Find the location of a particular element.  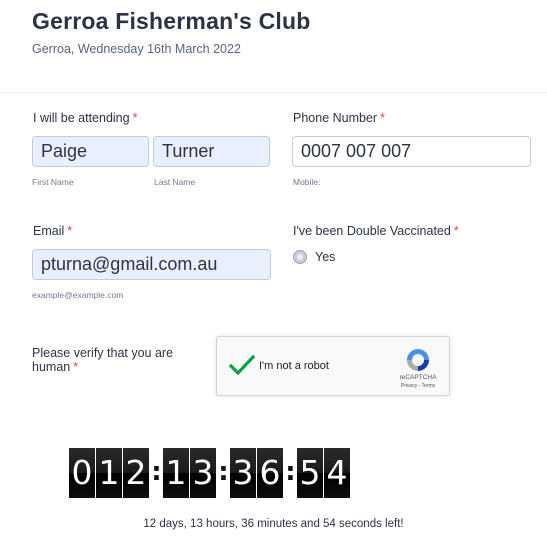

recaptcha-checkbox-label: I'm not a robot is located at coordinates (294, 366).